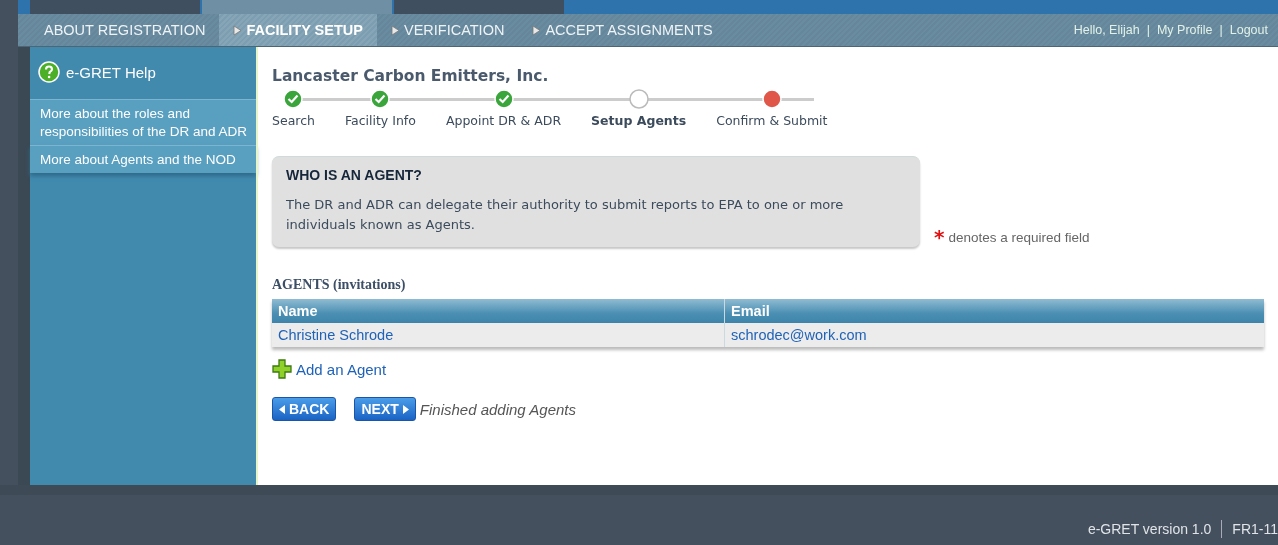  Describe the element at coordinates (339, 285) in the screenshot. I see `section-title: AGENTS (invitations)` at that location.